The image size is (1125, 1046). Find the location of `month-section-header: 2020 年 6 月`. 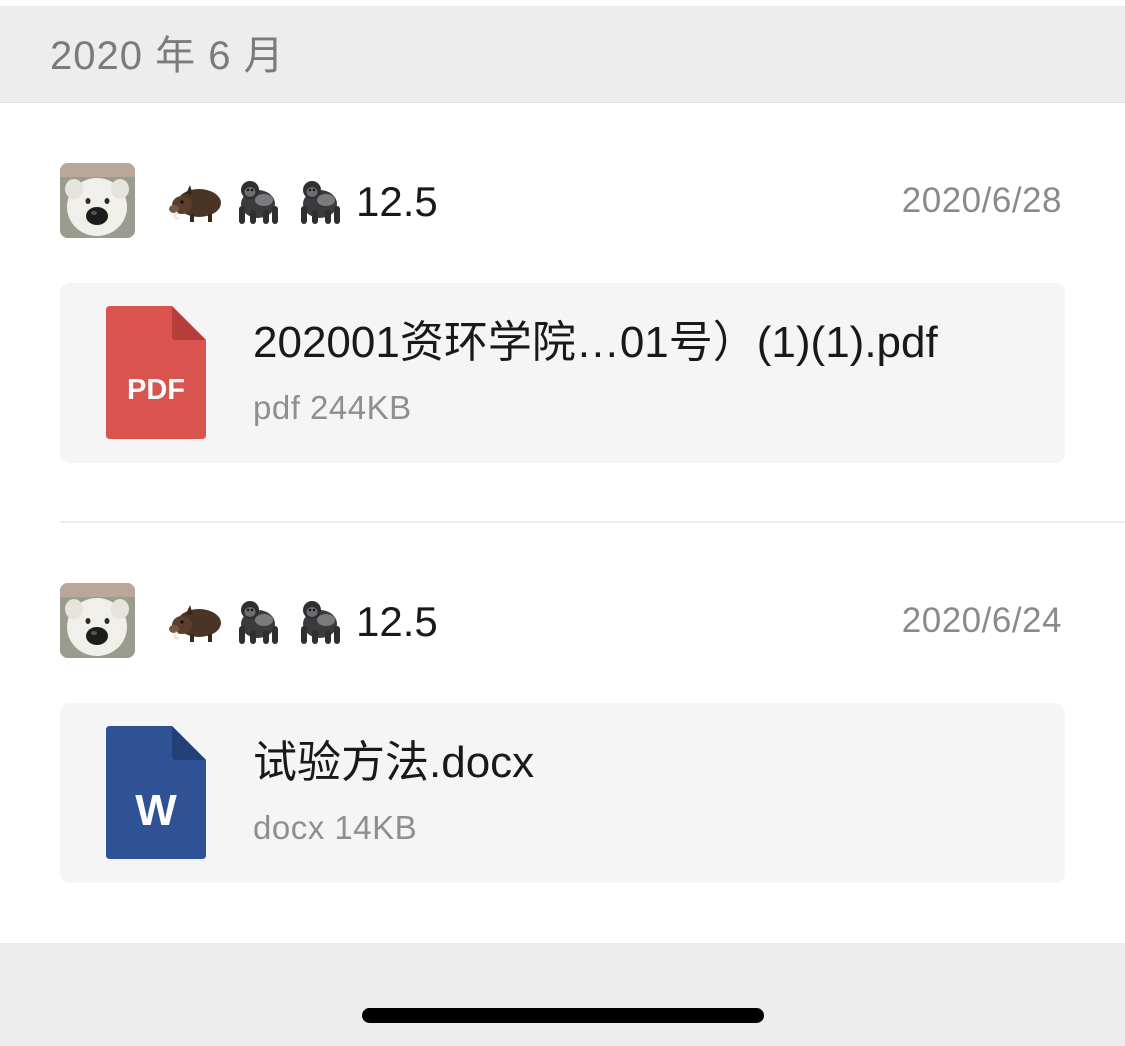

month-section-header: 2020 年 6 月 is located at coordinates (562, 54).